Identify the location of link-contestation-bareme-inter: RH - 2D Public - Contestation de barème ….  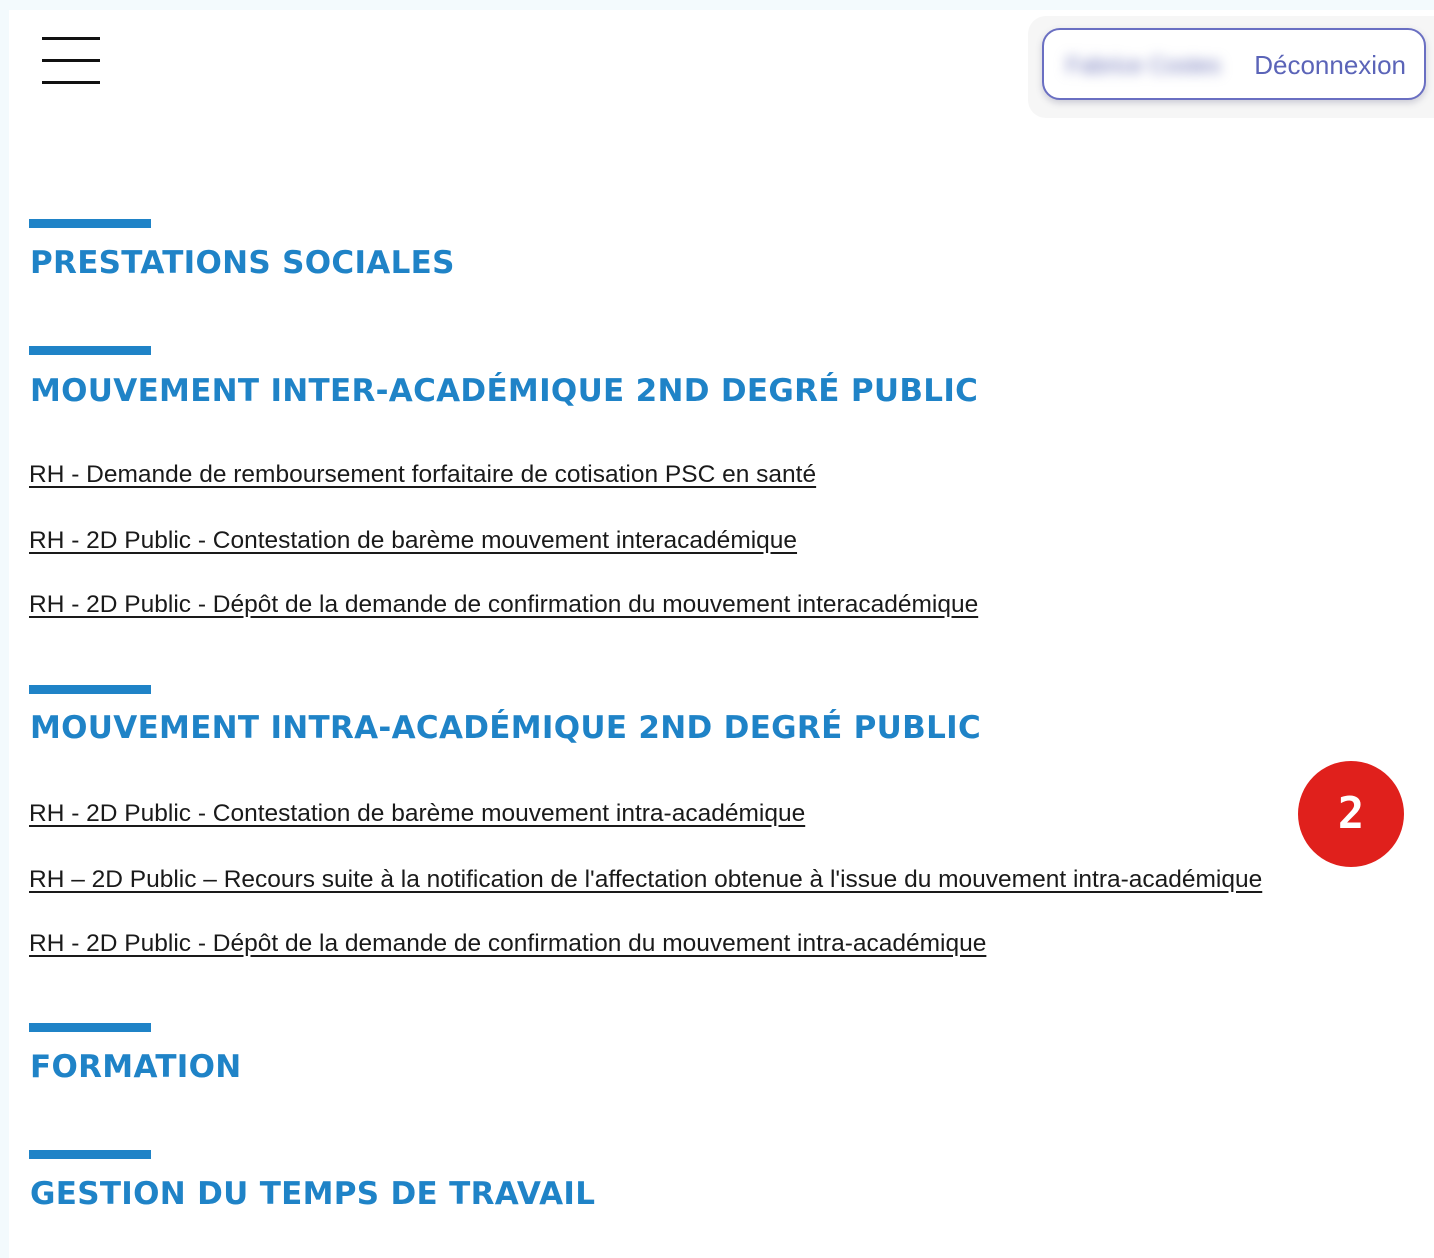
(413, 541).